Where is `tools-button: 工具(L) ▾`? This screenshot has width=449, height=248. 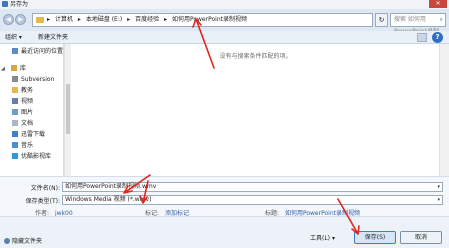
tools-button: 工具(L) ▾ is located at coordinates (322, 237).